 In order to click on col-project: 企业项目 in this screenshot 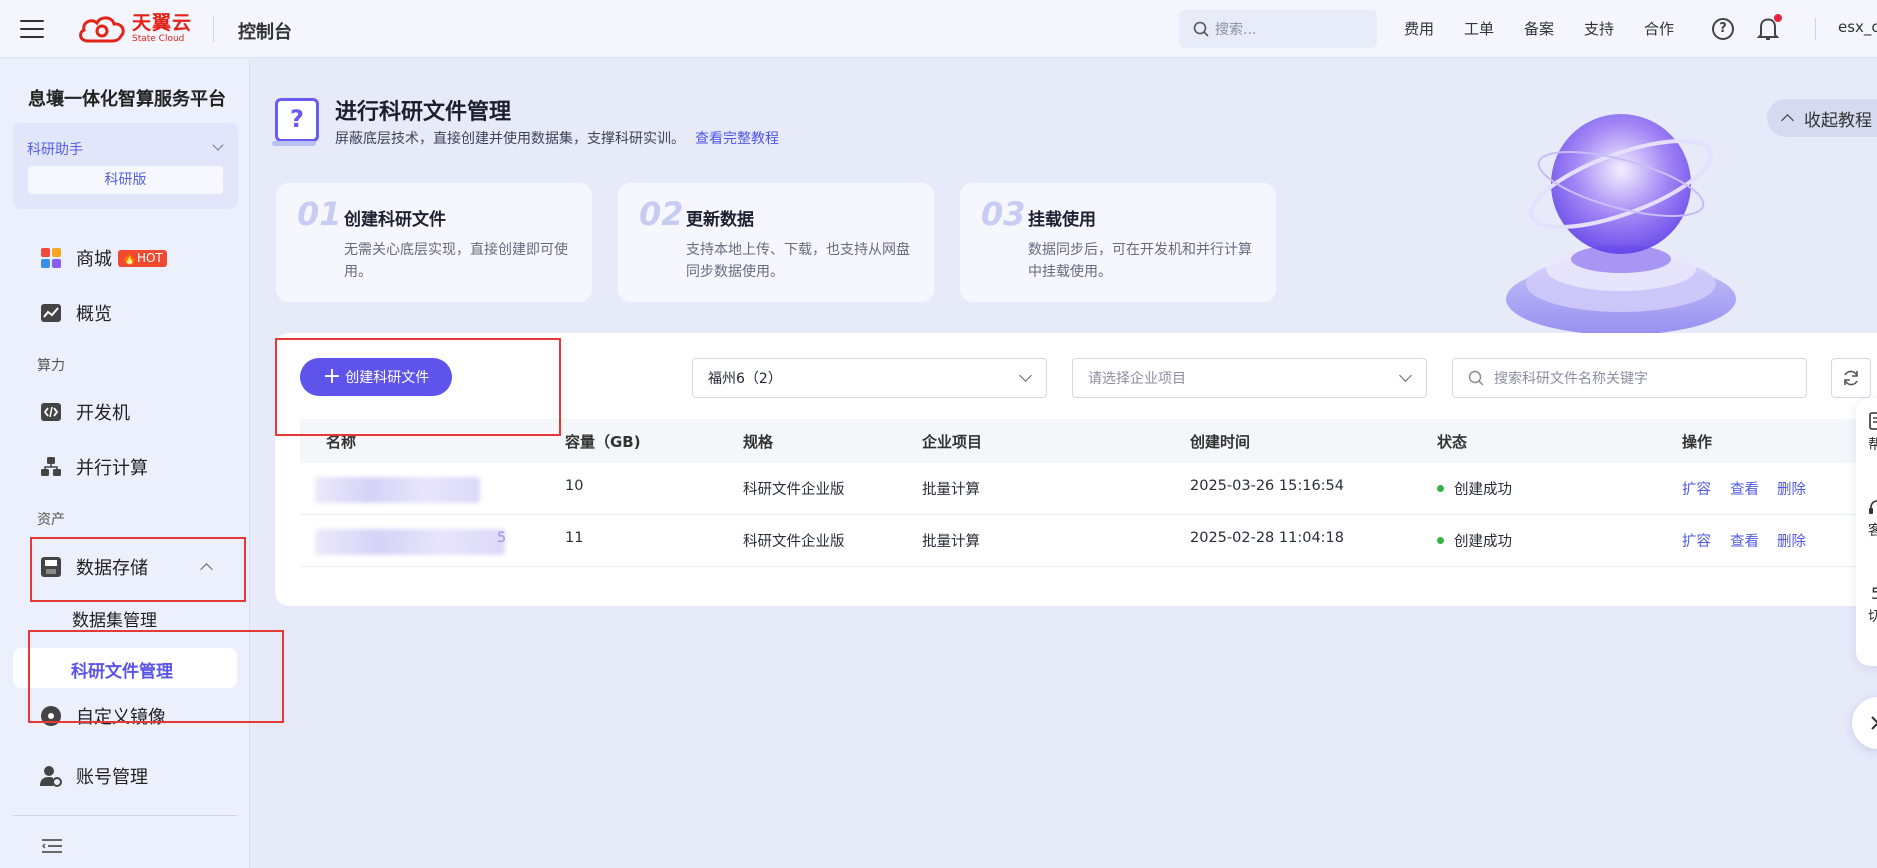, I will do `click(952, 442)`.